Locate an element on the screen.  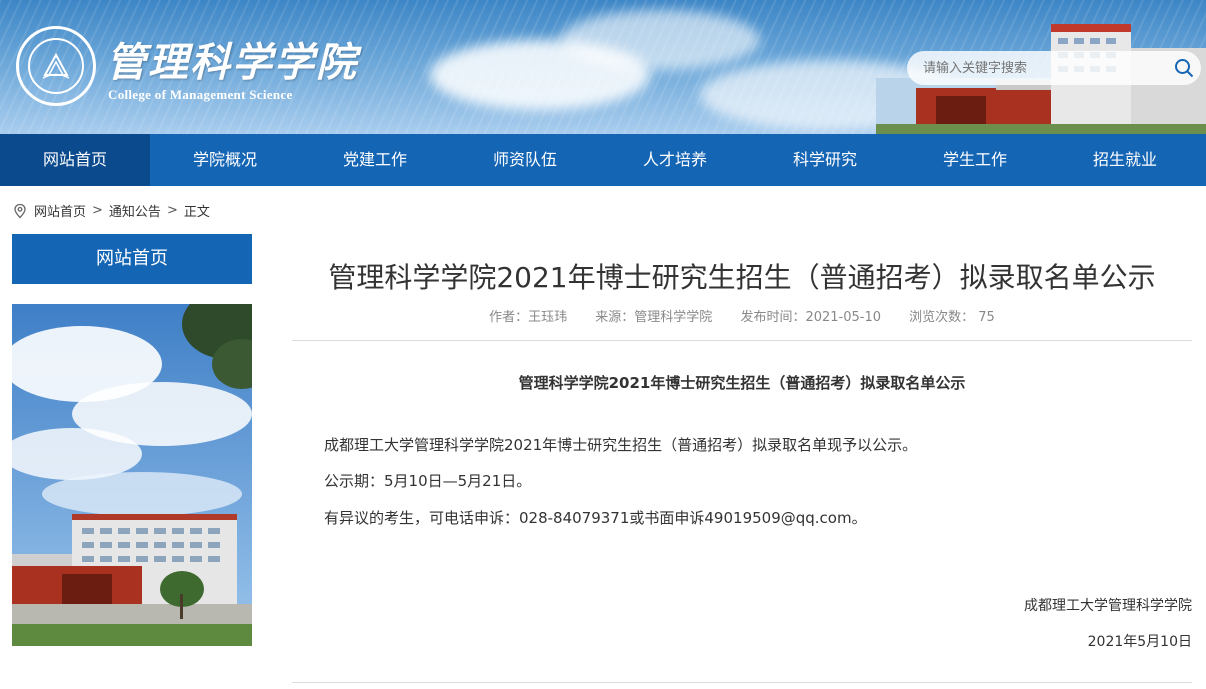
search-icon is located at coordinates (1184, 68).